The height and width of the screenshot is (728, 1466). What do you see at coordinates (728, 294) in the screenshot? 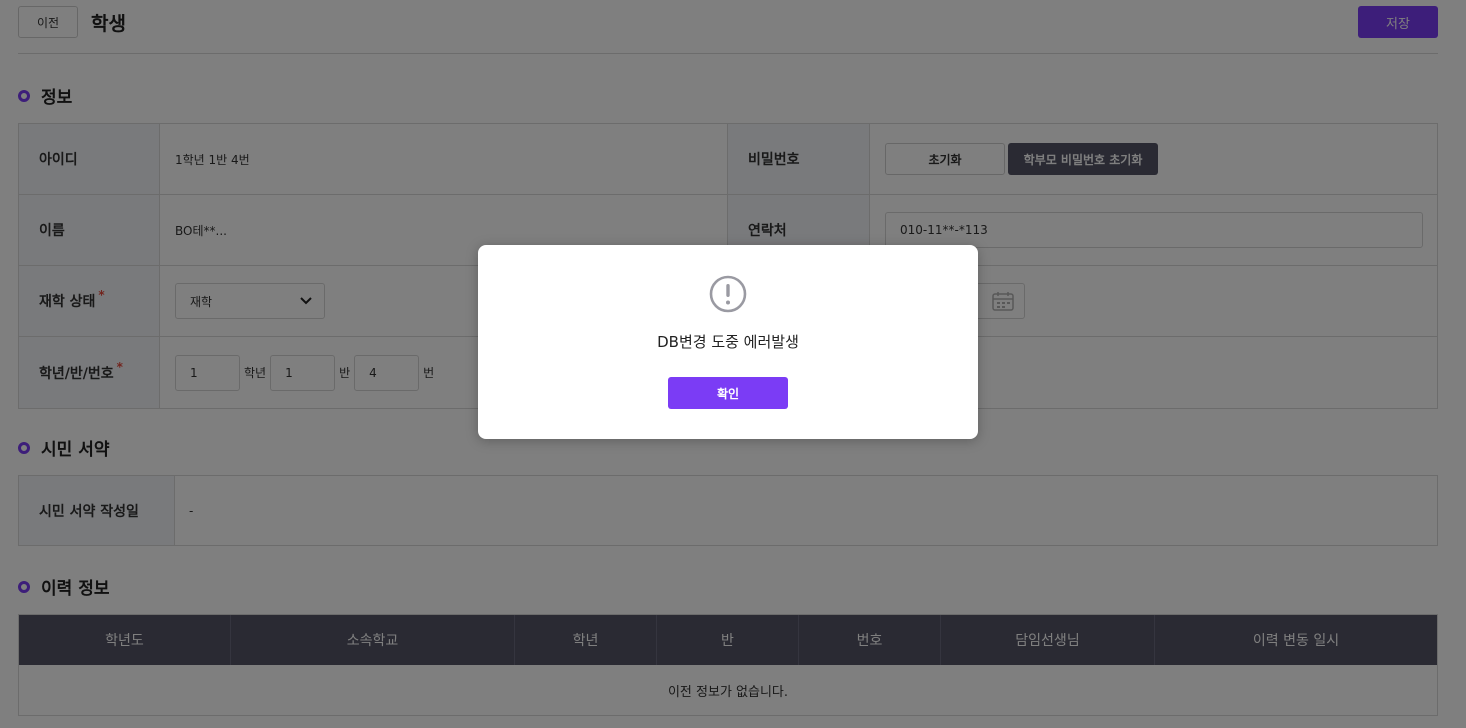
I see `exclamation-circle-icon` at bounding box center [728, 294].